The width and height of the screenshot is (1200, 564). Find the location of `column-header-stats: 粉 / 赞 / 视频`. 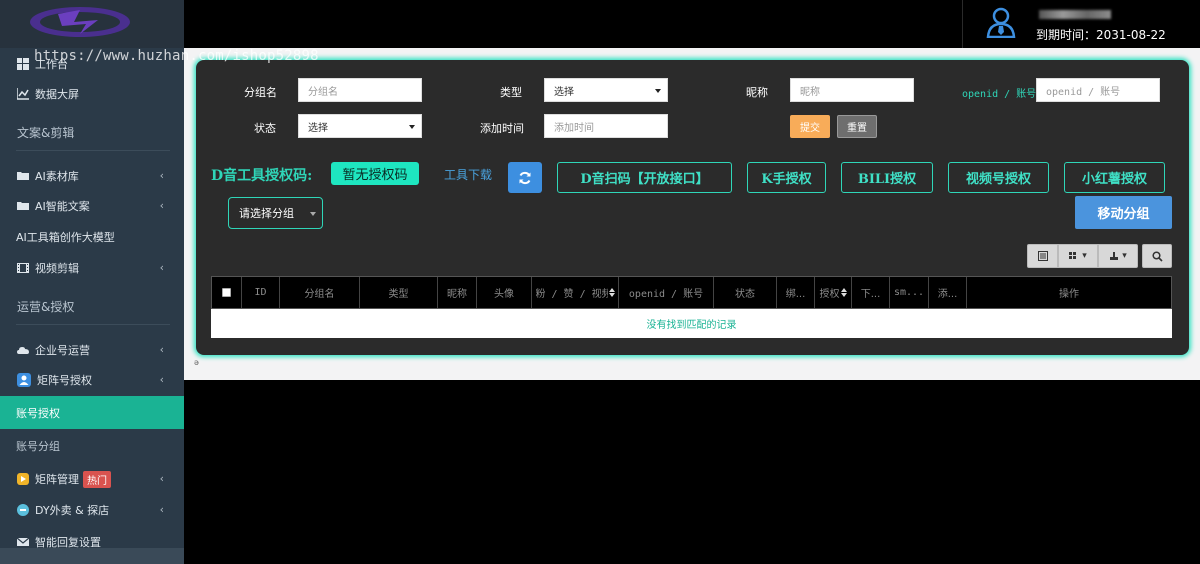

column-header-stats: 粉 / 赞 / 视频 is located at coordinates (575, 292).